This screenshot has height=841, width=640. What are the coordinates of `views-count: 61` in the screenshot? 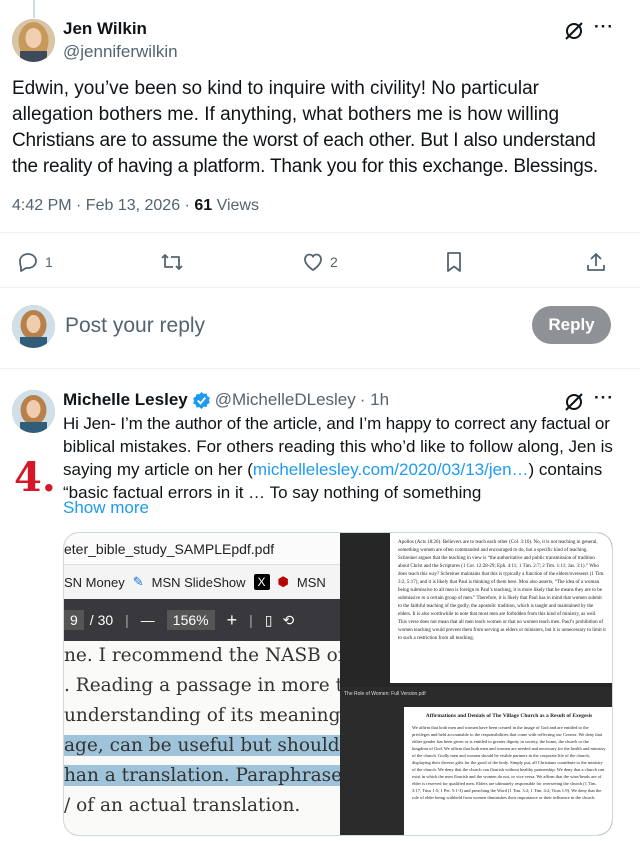 It's located at (203, 205).